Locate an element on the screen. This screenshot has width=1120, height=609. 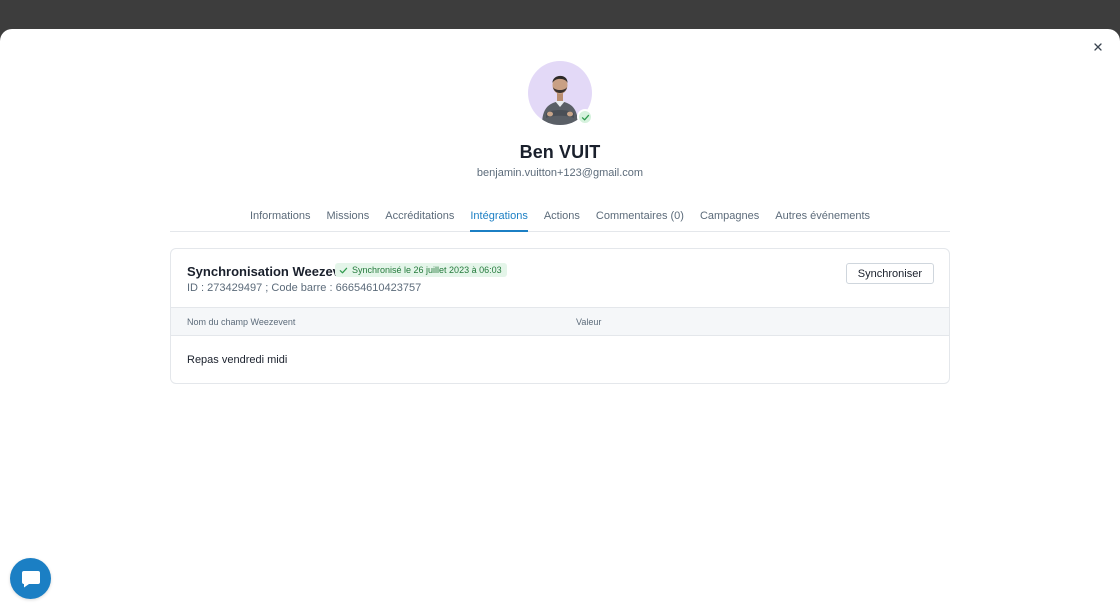
chat-launcher-button is located at coordinates (30, 578).